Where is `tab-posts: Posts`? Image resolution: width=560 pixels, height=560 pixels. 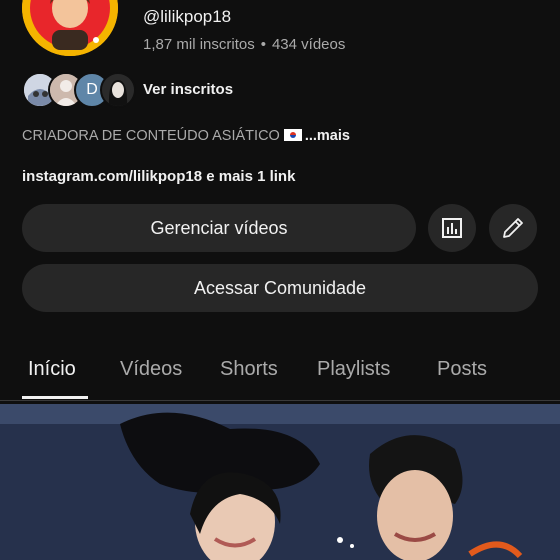 tab-posts: Posts is located at coordinates (462, 382).